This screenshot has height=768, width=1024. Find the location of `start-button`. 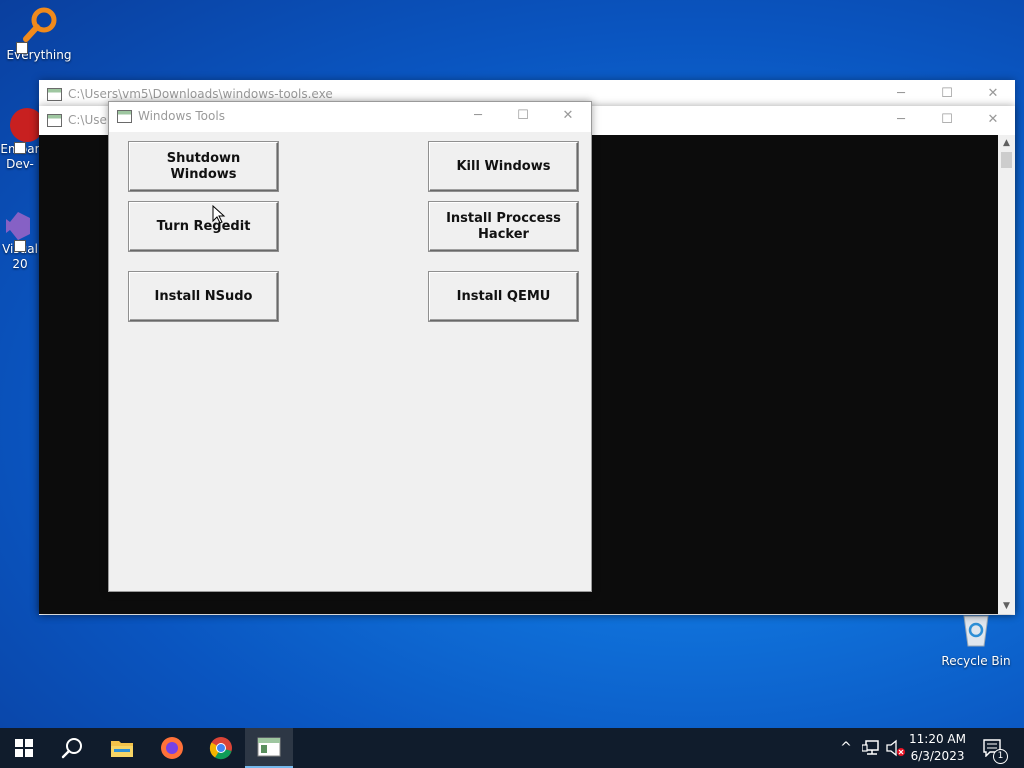

start-button is located at coordinates (24, 748).